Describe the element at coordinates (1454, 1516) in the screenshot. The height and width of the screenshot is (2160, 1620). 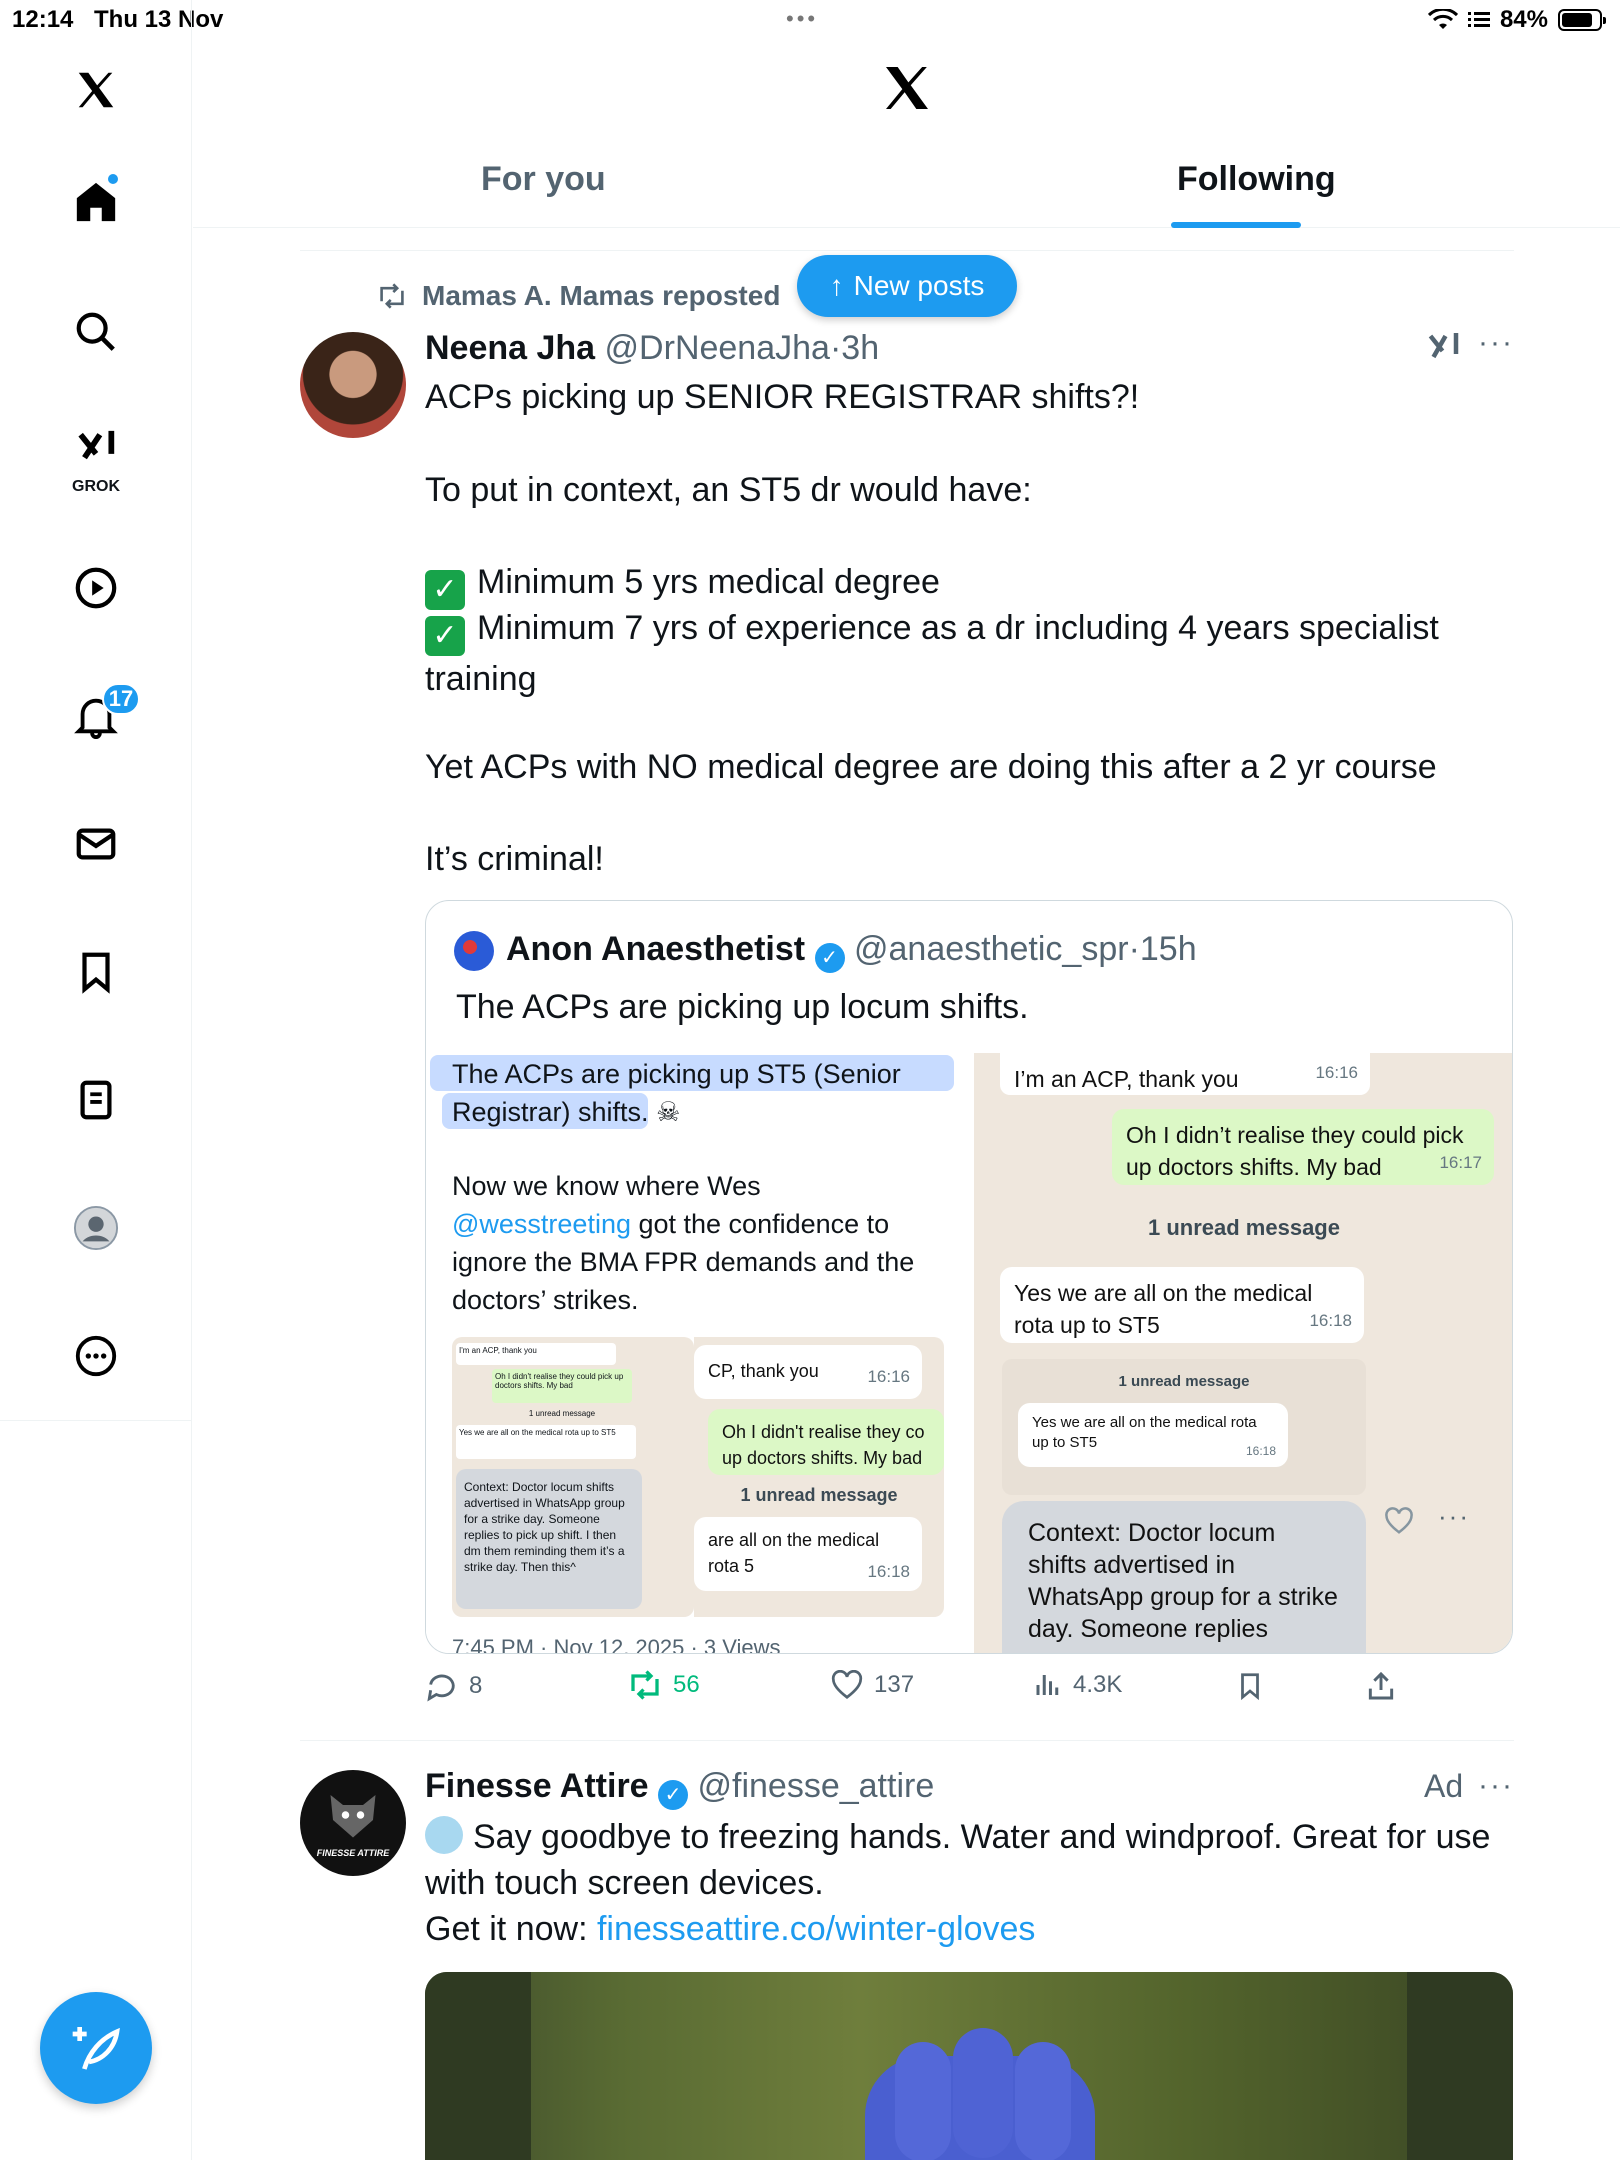
I see `chat-more-icon: ···` at that location.